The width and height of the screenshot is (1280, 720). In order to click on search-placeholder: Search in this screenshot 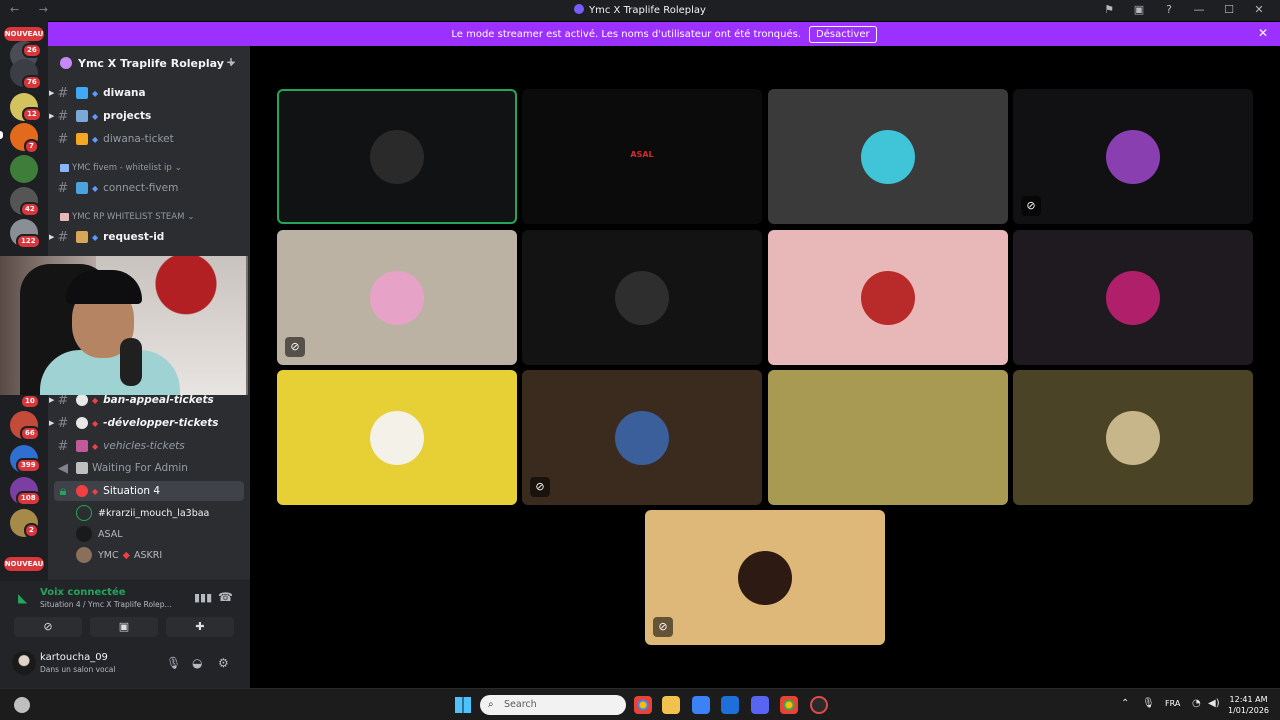, I will do `click(520, 704)`.